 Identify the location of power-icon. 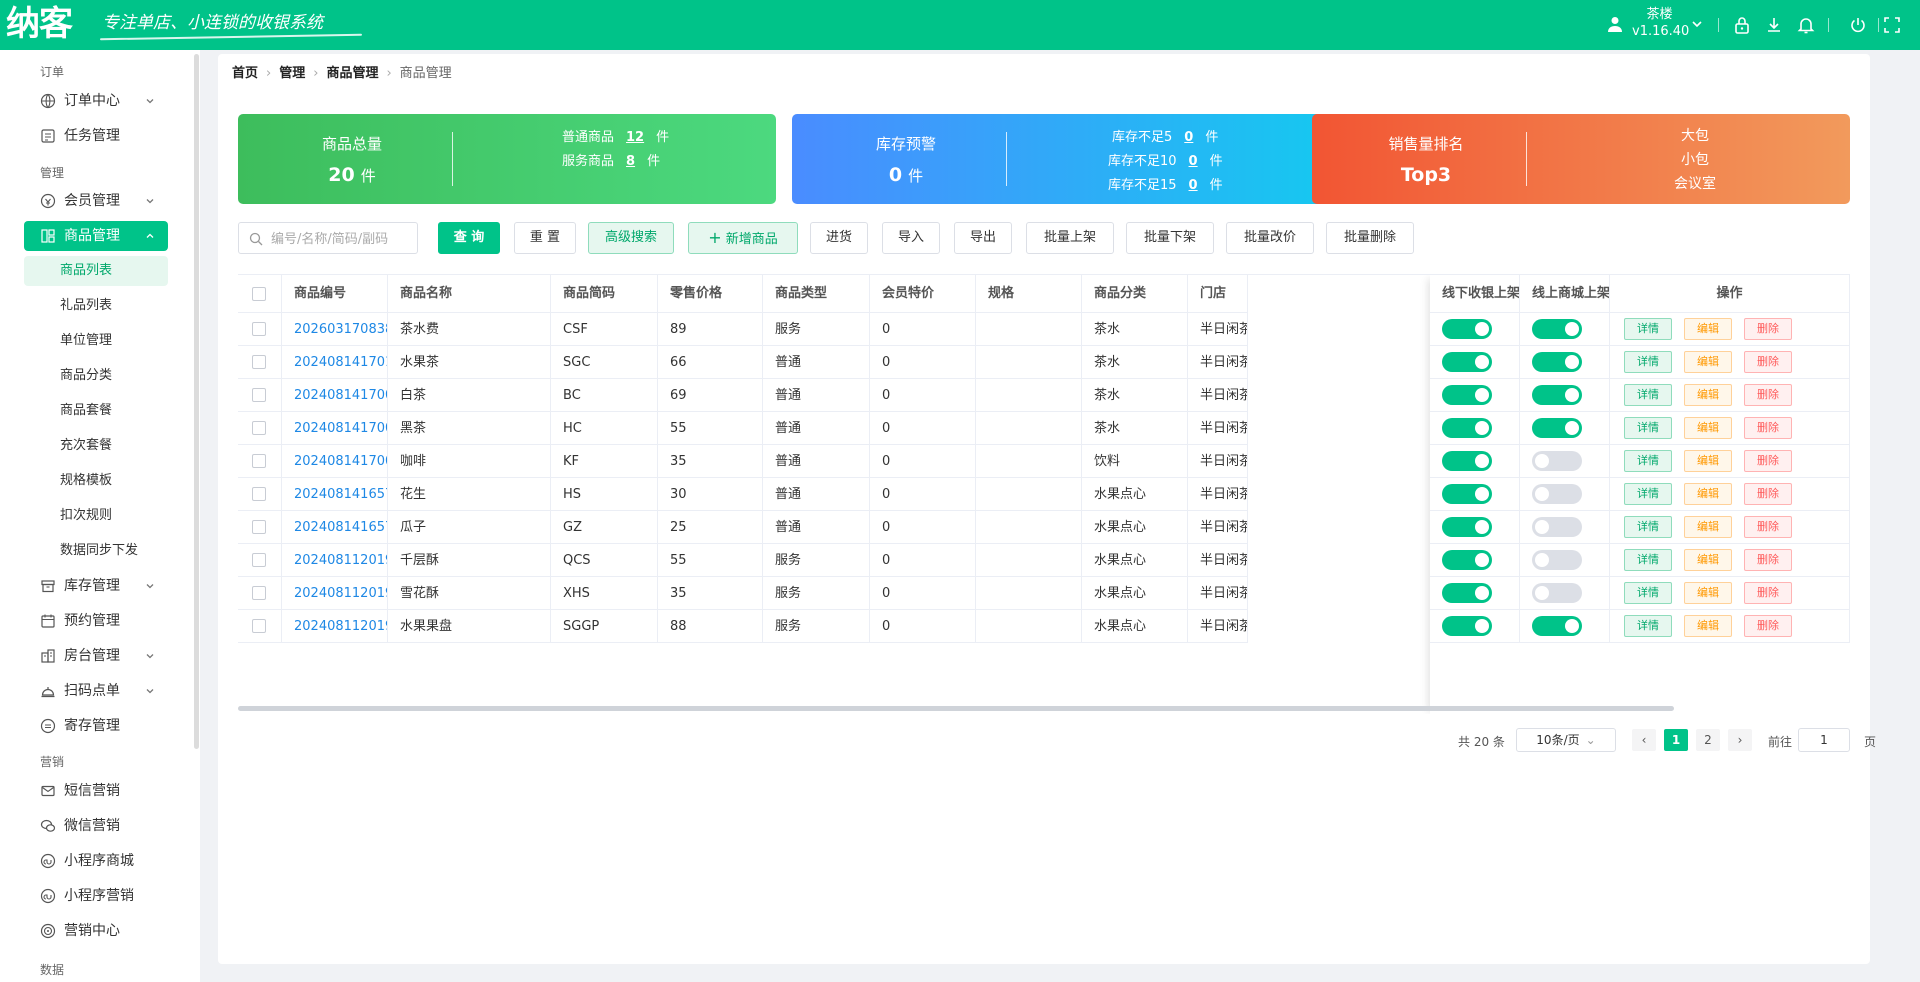
(1858, 25).